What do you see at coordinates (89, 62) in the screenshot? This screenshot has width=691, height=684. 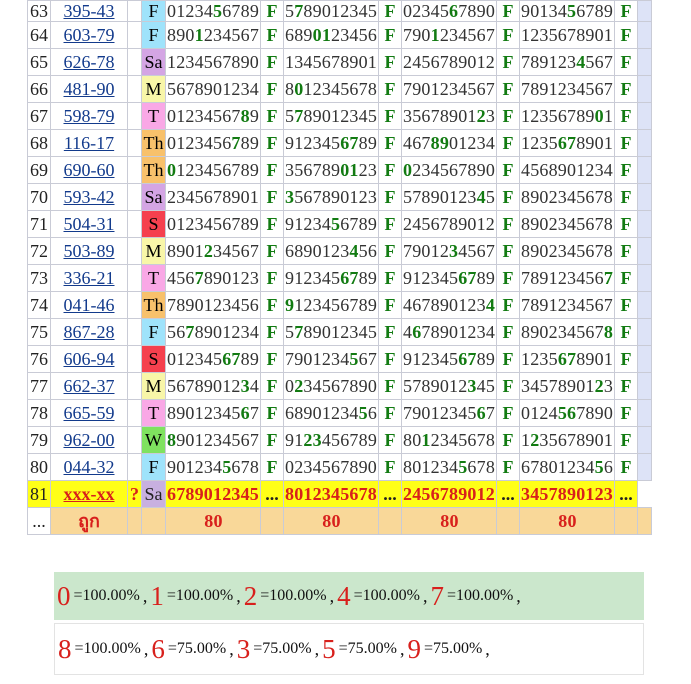 I see `result-code-link: 626-78` at bounding box center [89, 62].